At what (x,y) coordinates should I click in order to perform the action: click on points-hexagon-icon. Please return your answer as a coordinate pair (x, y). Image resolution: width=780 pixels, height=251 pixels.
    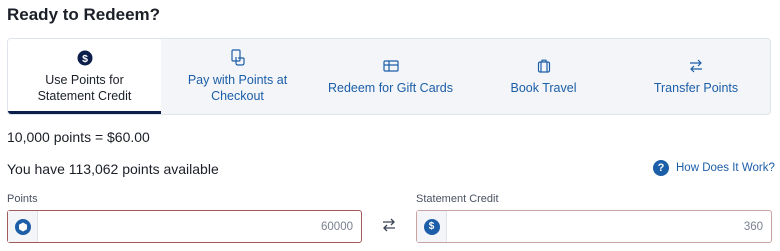
    Looking at the image, I should click on (22, 226).